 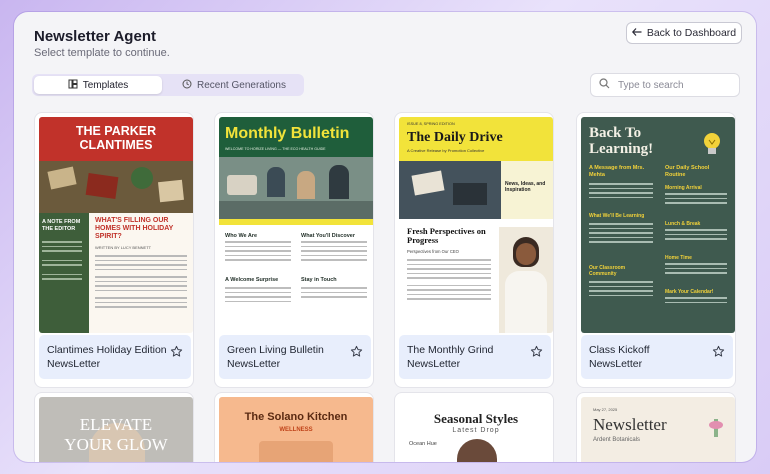 I want to click on preview-subtitle: Latest Drop, so click(x=476, y=430).